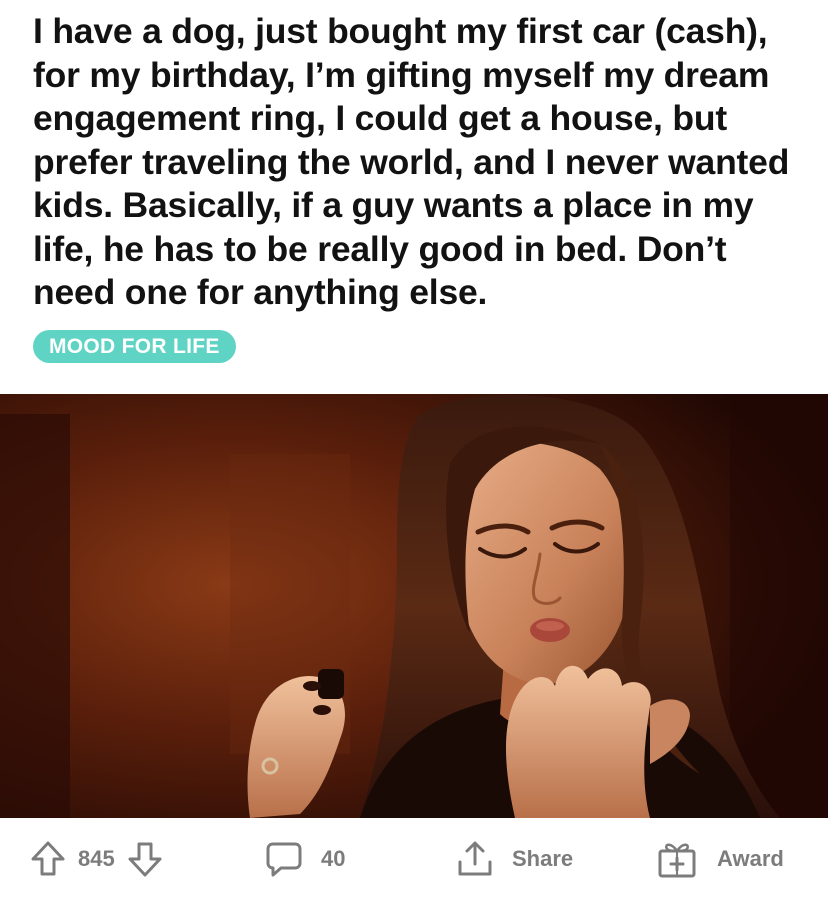 Image resolution: width=828 pixels, height=900 pixels. I want to click on vote-count: 845, so click(96, 858).